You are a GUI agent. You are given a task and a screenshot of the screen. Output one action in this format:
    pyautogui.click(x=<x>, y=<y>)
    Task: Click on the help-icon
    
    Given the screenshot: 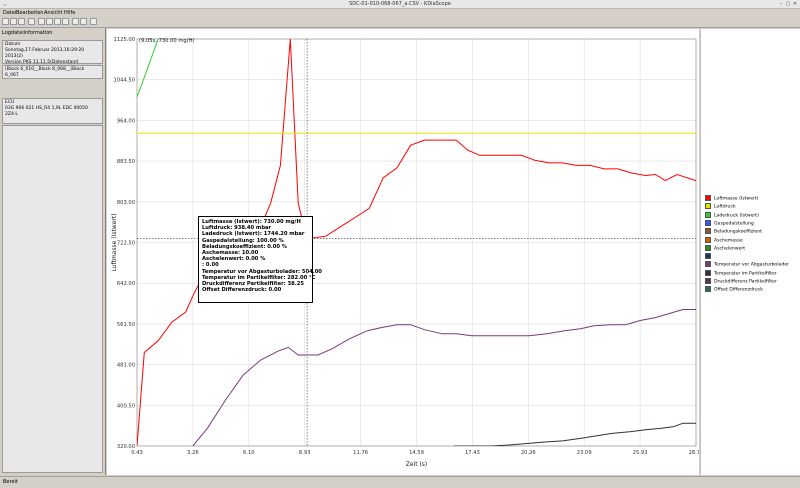 What is the action you would take?
    pyautogui.click(x=93, y=21)
    